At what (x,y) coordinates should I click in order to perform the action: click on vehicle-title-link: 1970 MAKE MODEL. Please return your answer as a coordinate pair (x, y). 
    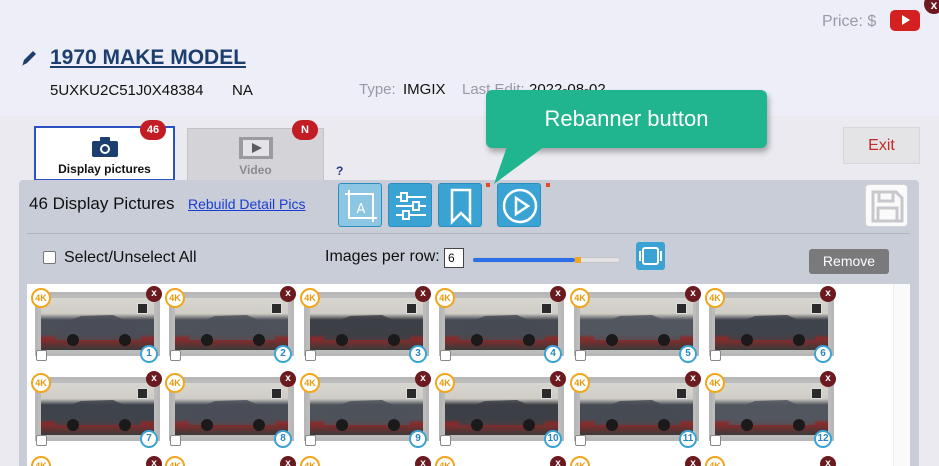
    Looking at the image, I should click on (148, 58).